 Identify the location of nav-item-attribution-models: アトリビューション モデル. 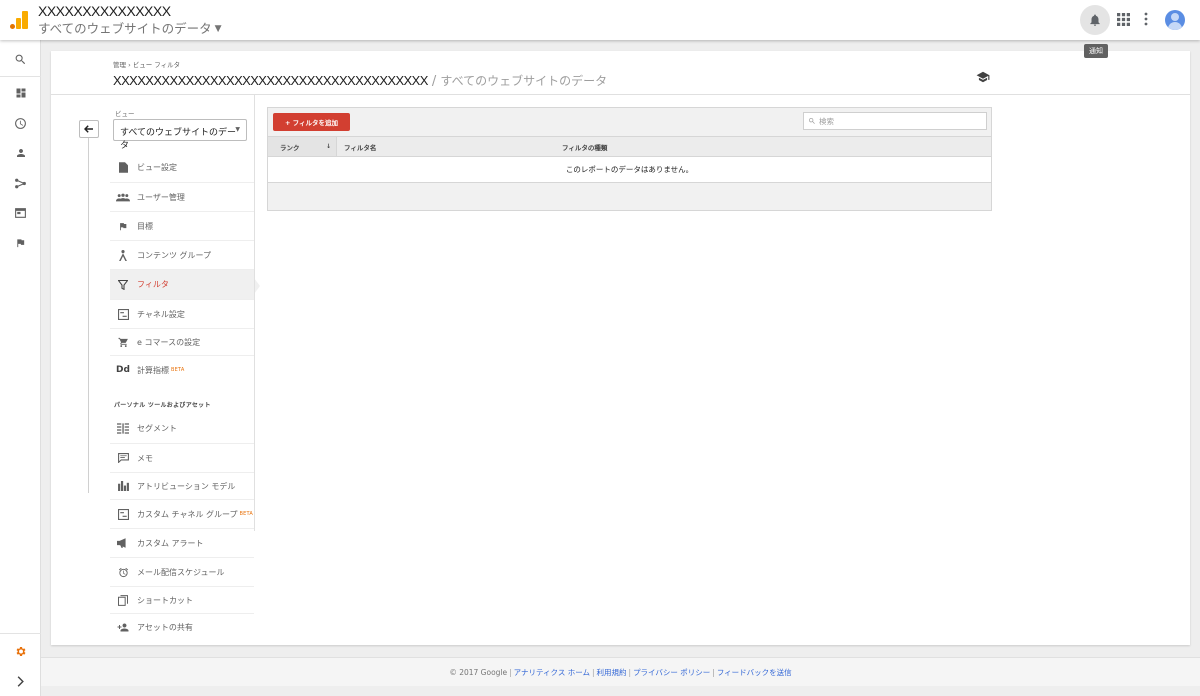
(182, 486).